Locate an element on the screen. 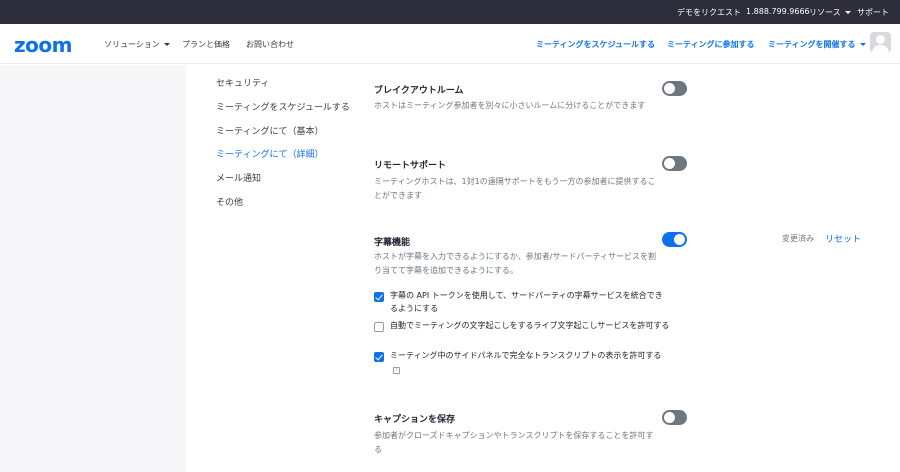 This screenshot has height=472, width=900. avatar-head-shape is located at coordinates (880, 39).